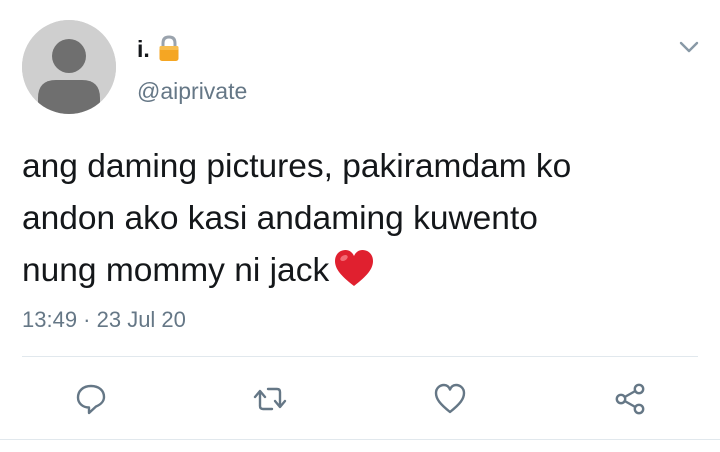 This screenshot has width=720, height=452. What do you see at coordinates (360, 356) in the screenshot?
I see `divider` at bounding box center [360, 356].